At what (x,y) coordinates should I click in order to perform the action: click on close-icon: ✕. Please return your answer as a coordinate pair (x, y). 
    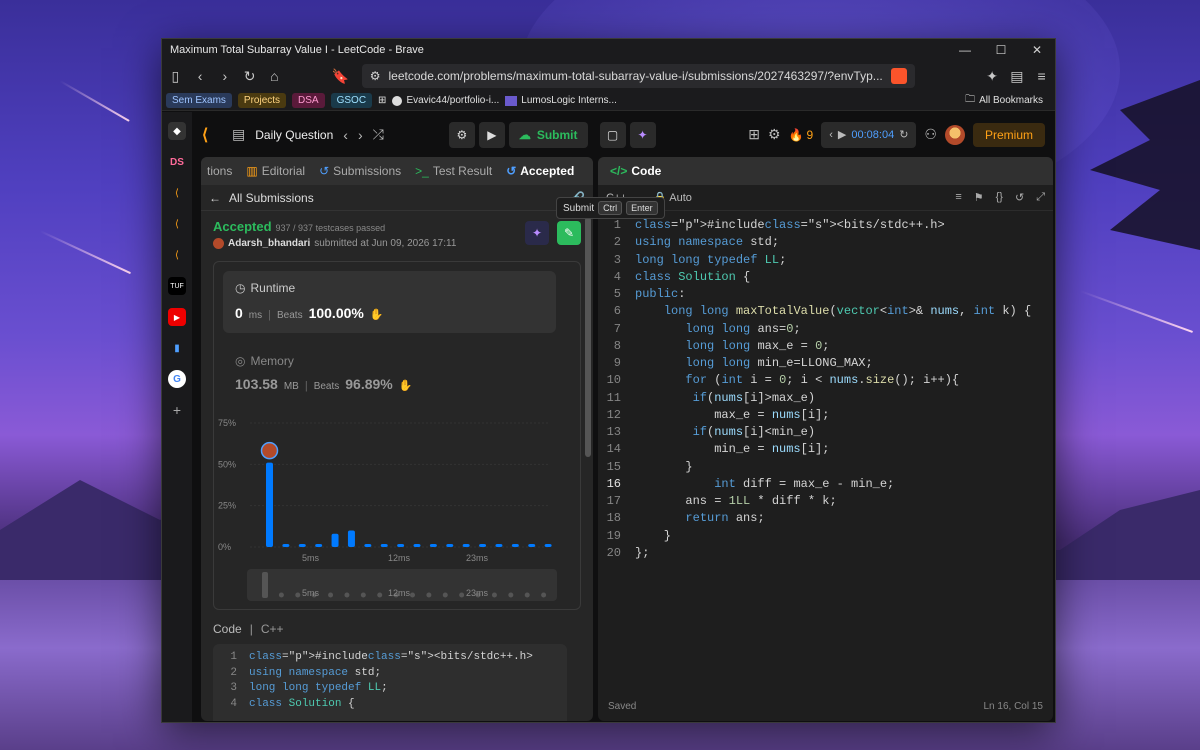
    Looking at the image, I should click on (1037, 50).